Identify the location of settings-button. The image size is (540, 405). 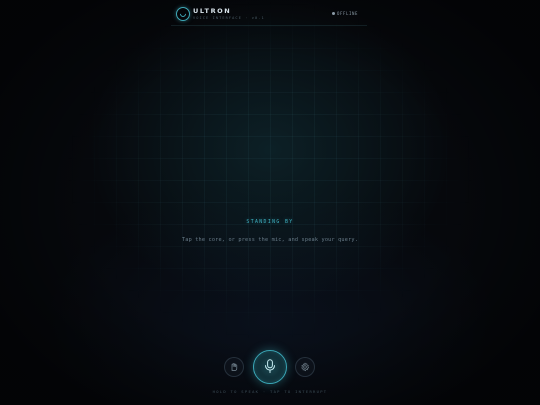
(305, 367).